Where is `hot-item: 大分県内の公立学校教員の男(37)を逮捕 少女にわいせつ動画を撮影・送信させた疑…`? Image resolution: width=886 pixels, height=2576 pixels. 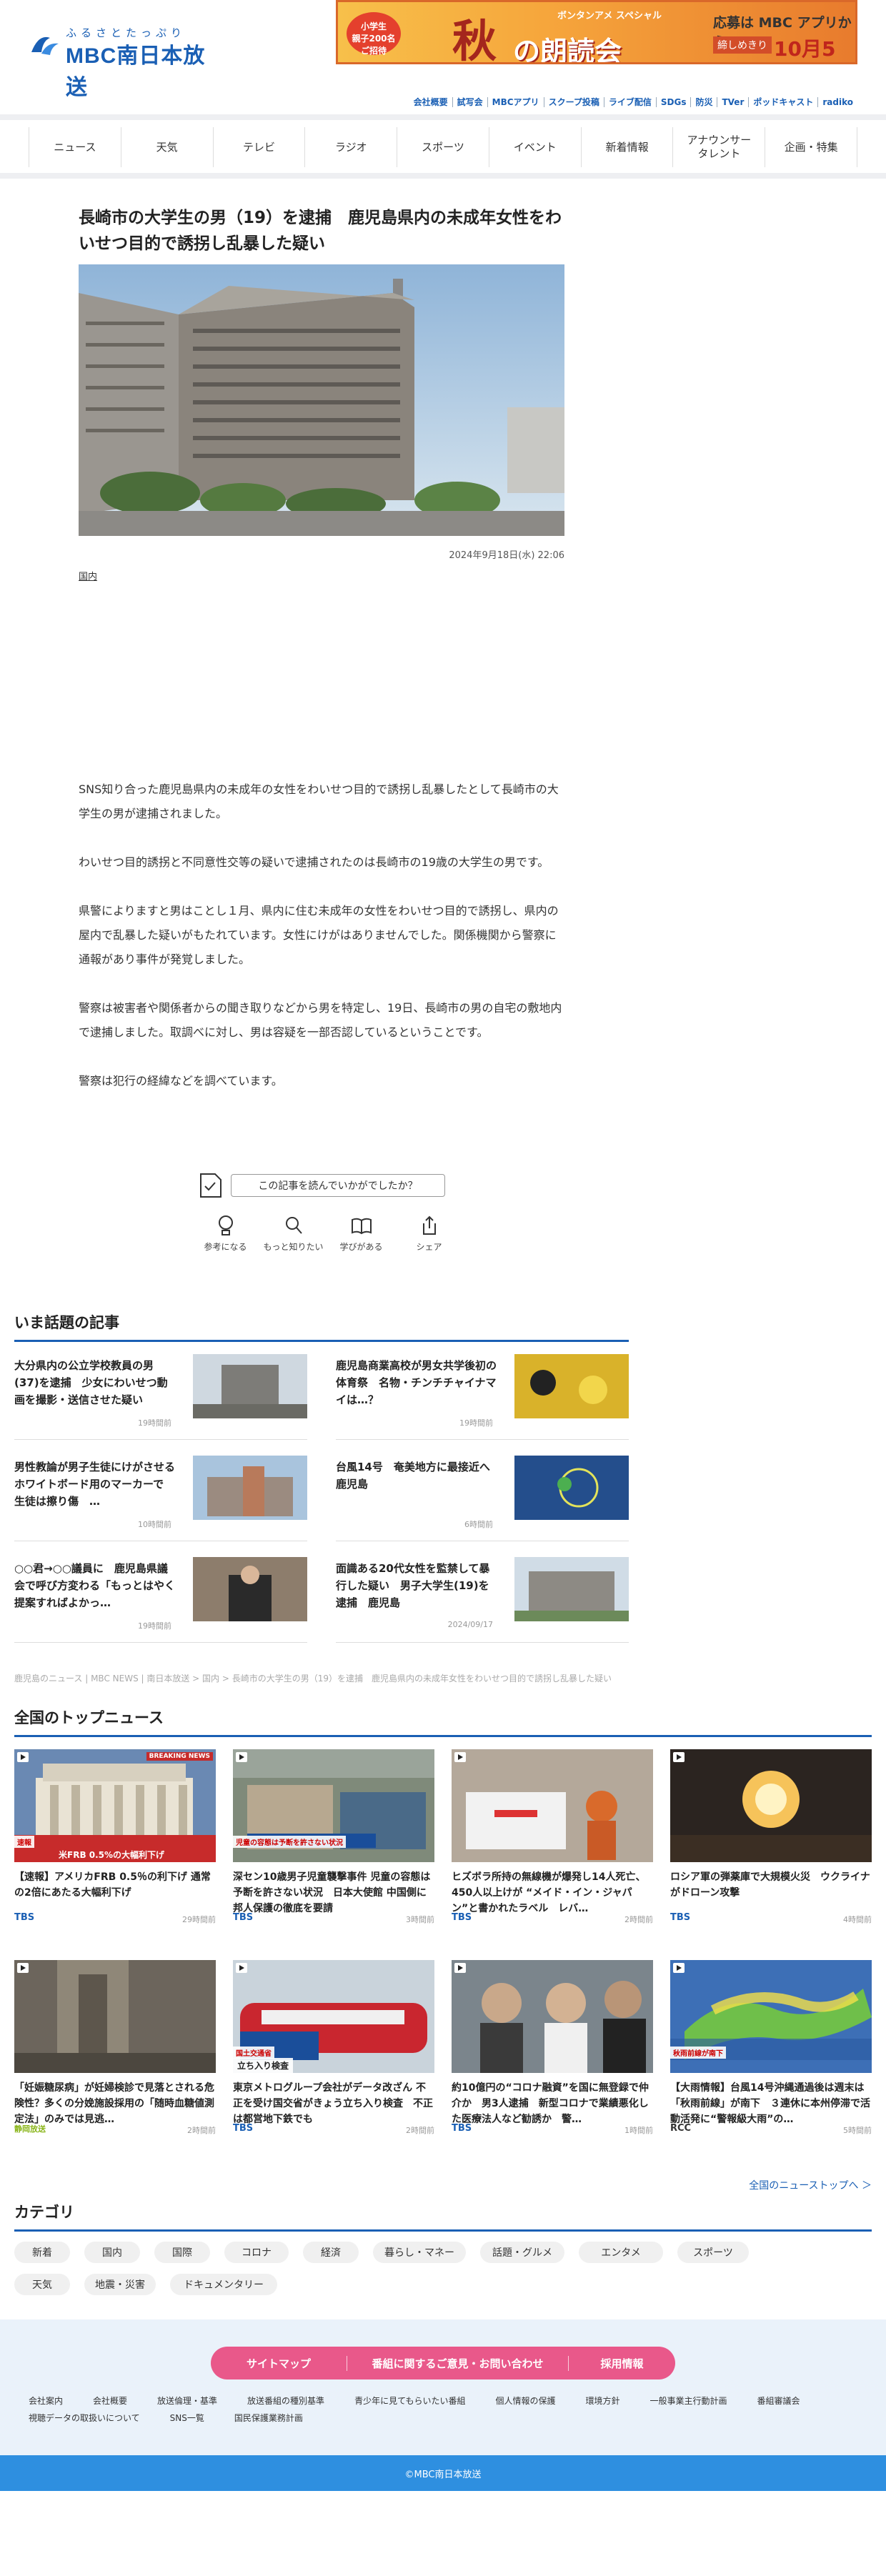 hot-item: 大分県内の公立学校教員の男(37)を逮捕 少女にわいせつ動画を撮影・送信させた疑… is located at coordinates (160, 1397).